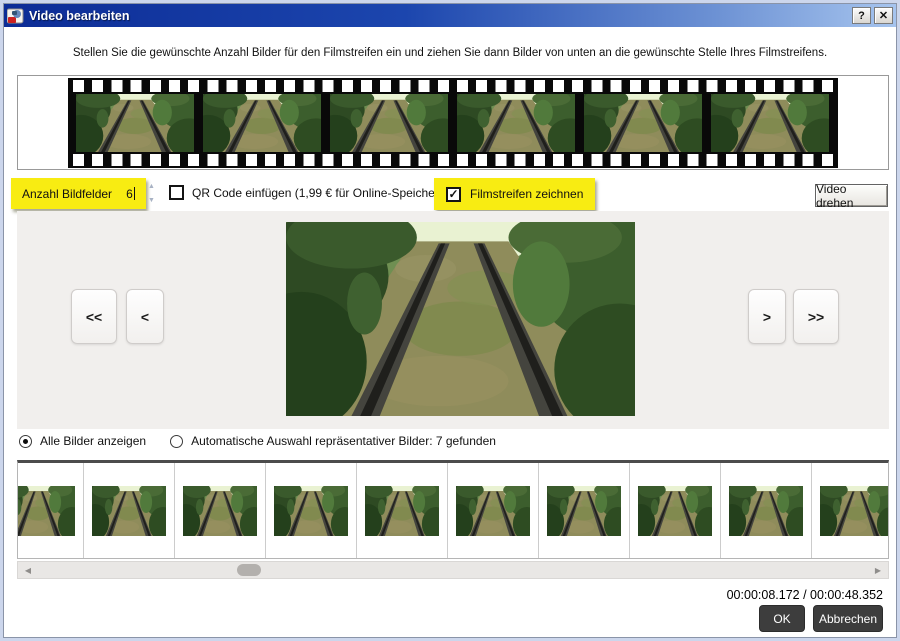  I want to click on frame-count-input: 6, so click(129, 194).